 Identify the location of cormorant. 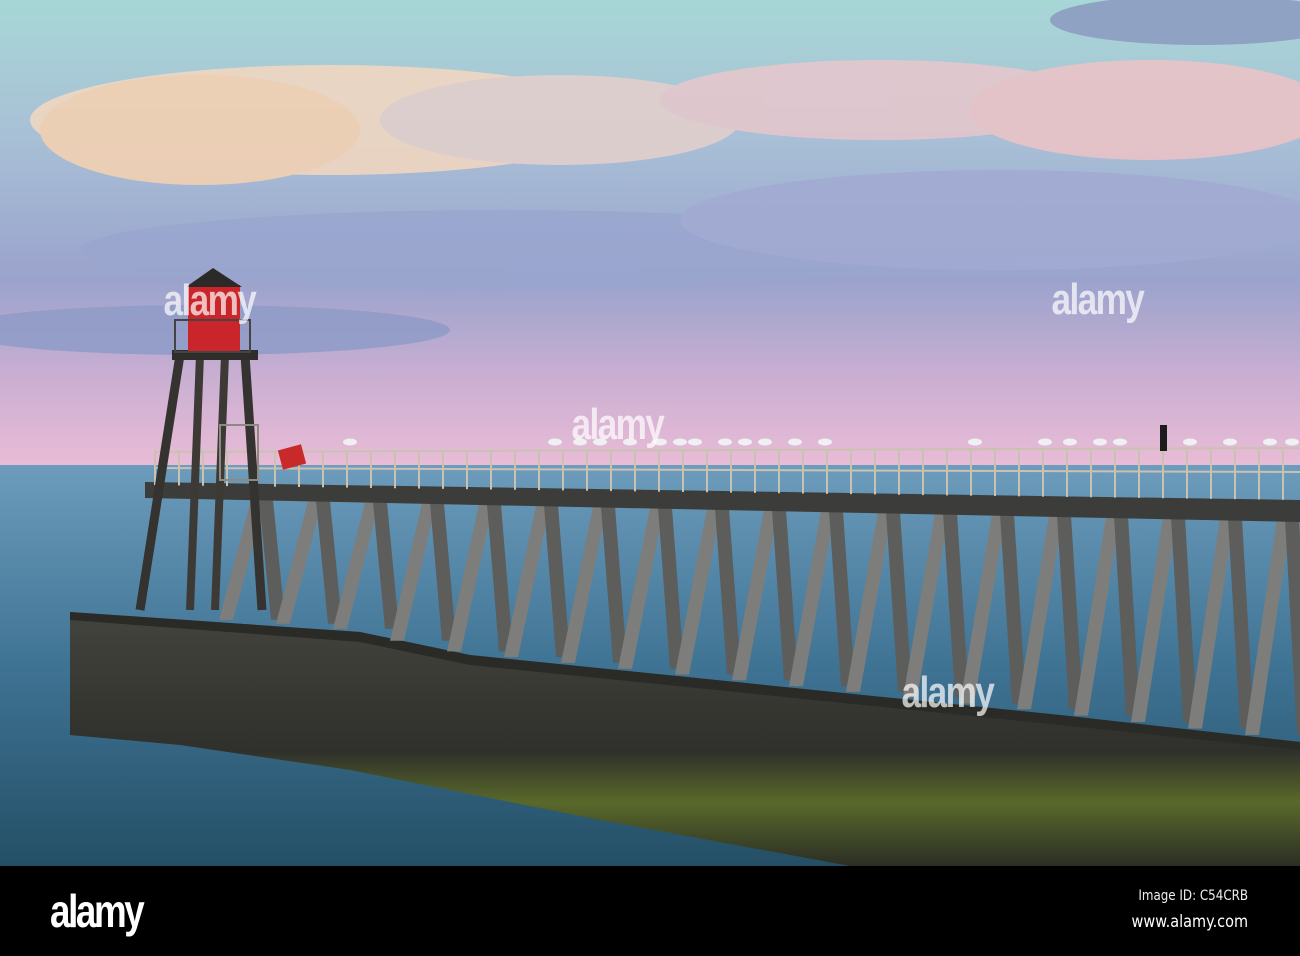
(1163, 438).